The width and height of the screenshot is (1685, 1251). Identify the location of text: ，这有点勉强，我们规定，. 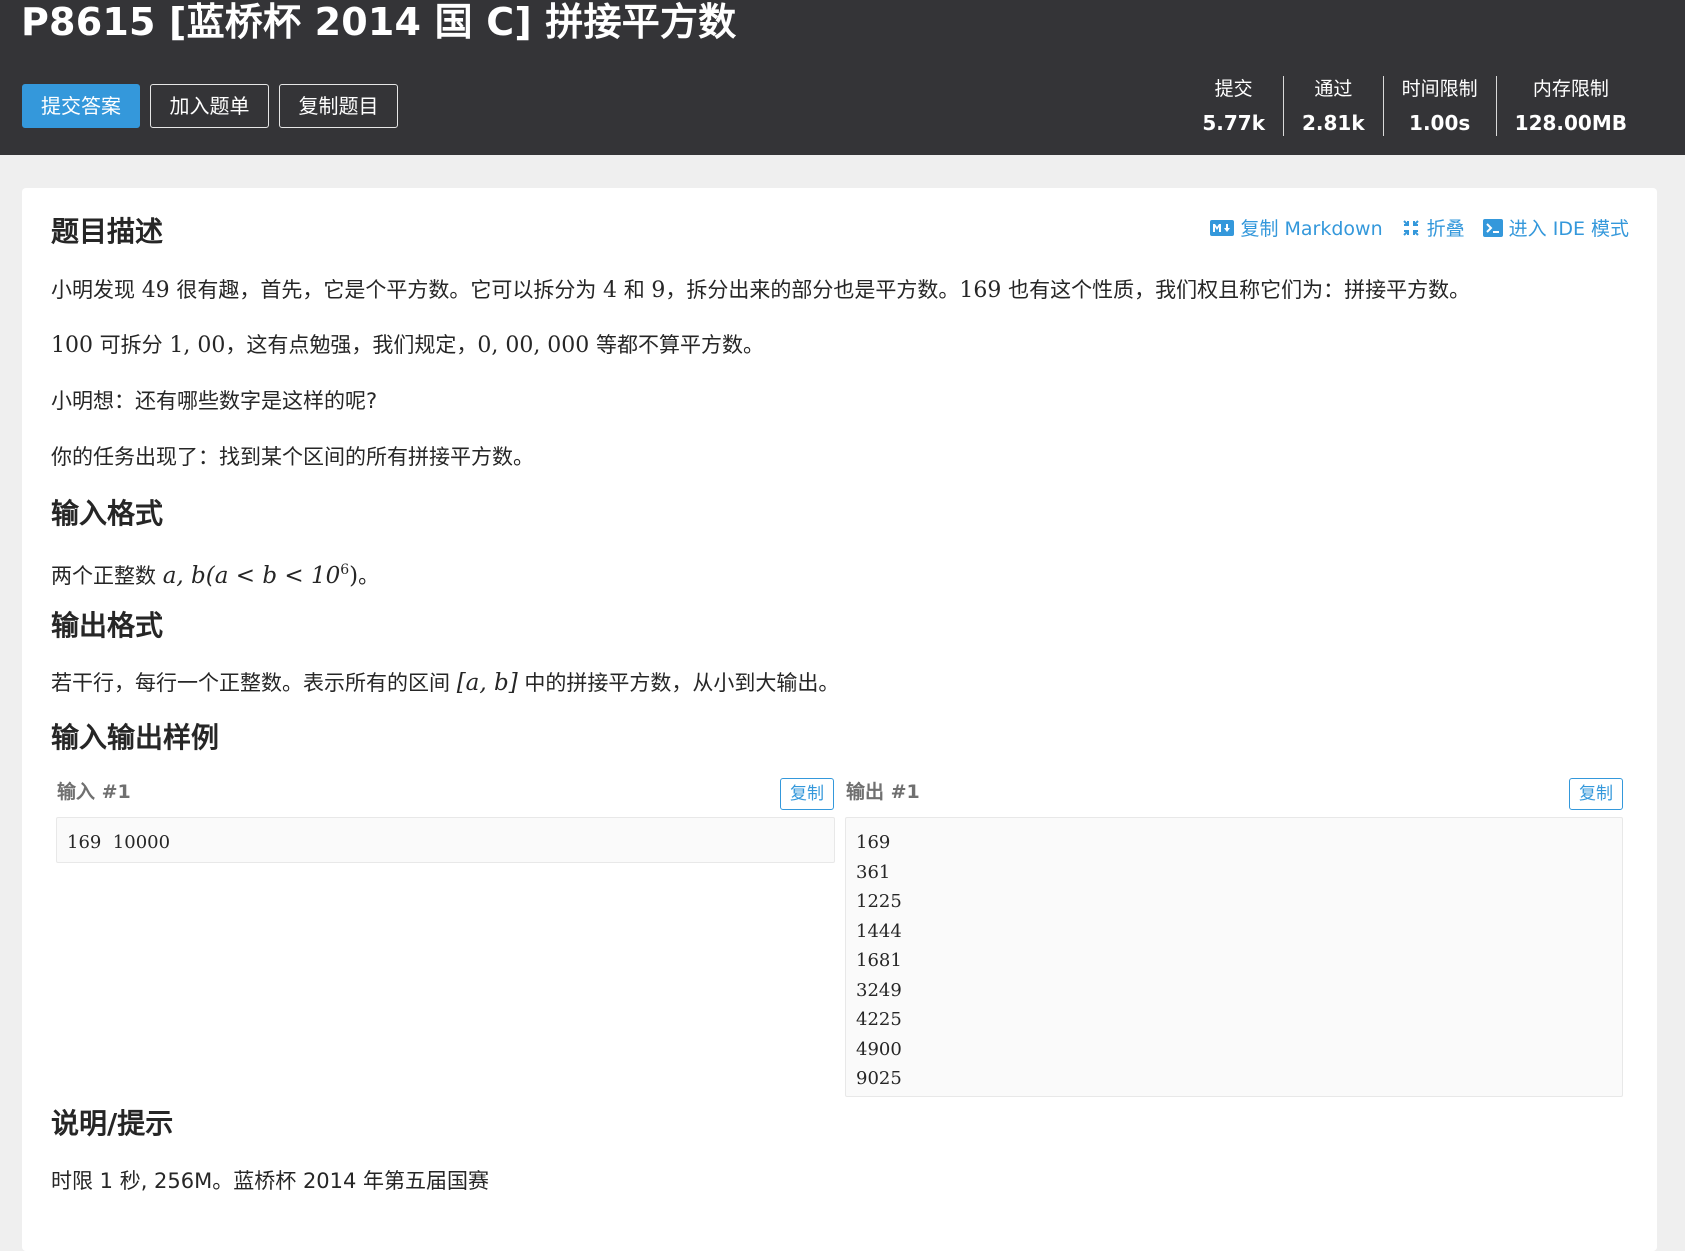
(351, 345).